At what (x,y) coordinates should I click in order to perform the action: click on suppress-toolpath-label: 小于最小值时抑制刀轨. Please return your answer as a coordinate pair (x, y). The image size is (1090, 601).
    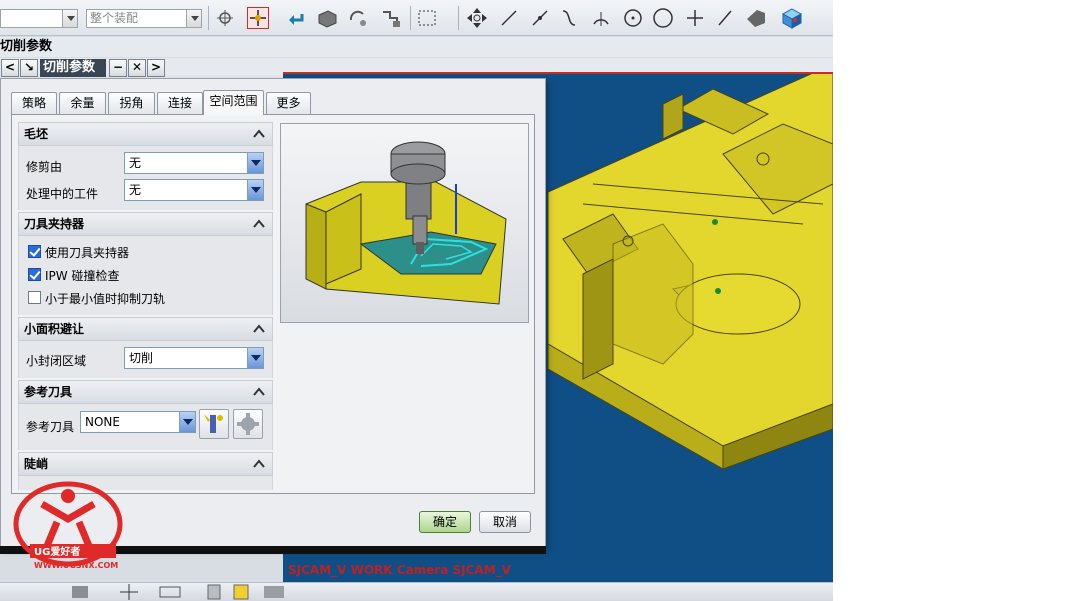
    Looking at the image, I should click on (105, 299).